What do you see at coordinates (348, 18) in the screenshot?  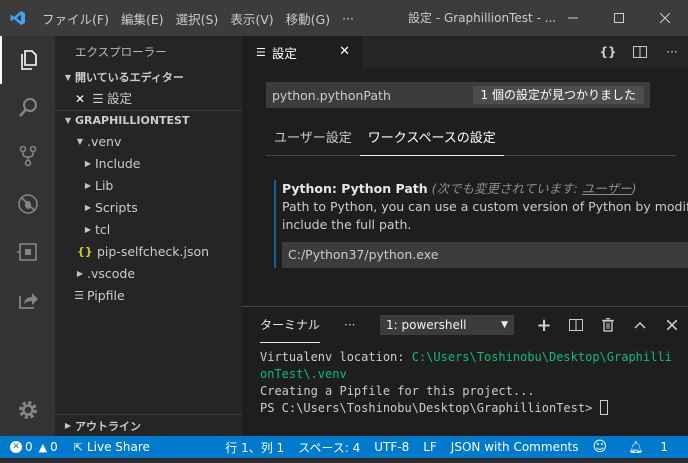 I see `menu-more: ···` at bounding box center [348, 18].